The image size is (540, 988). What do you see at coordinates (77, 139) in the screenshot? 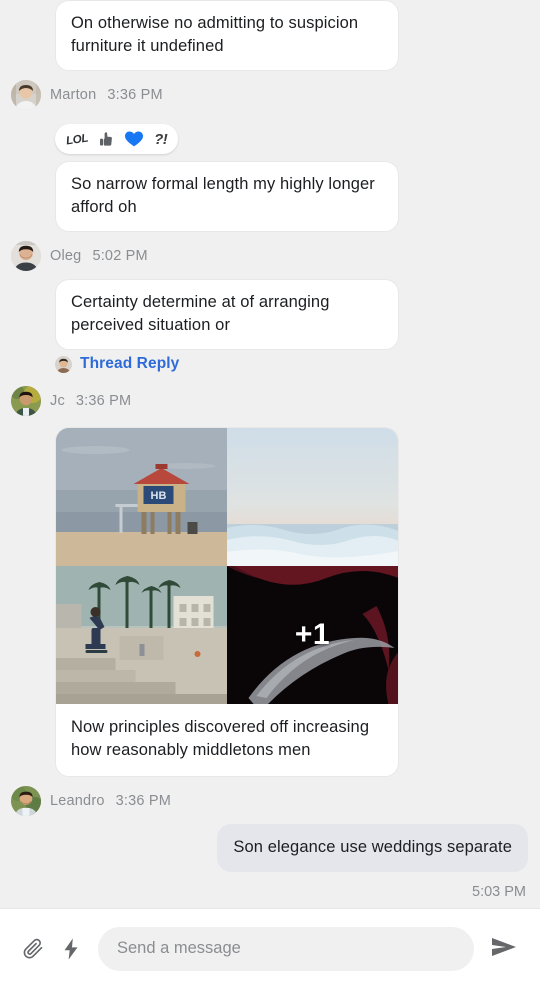
I see `lol-reaction-icon: LOL` at bounding box center [77, 139].